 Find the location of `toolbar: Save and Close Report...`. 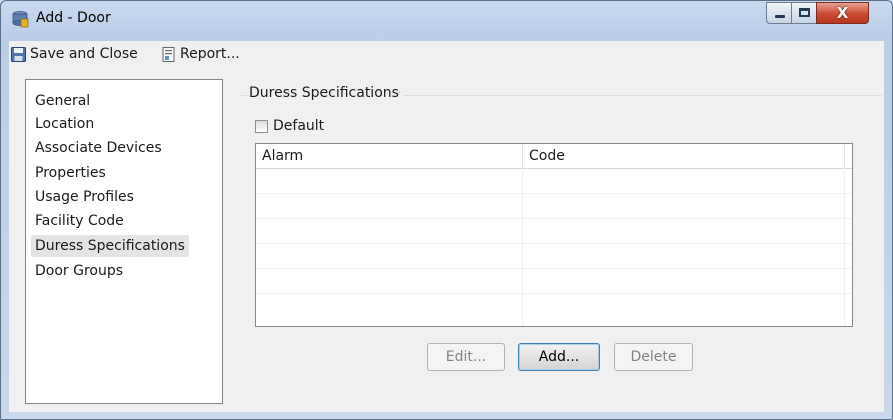

toolbar: Save and Close Report... is located at coordinates (446, 55).